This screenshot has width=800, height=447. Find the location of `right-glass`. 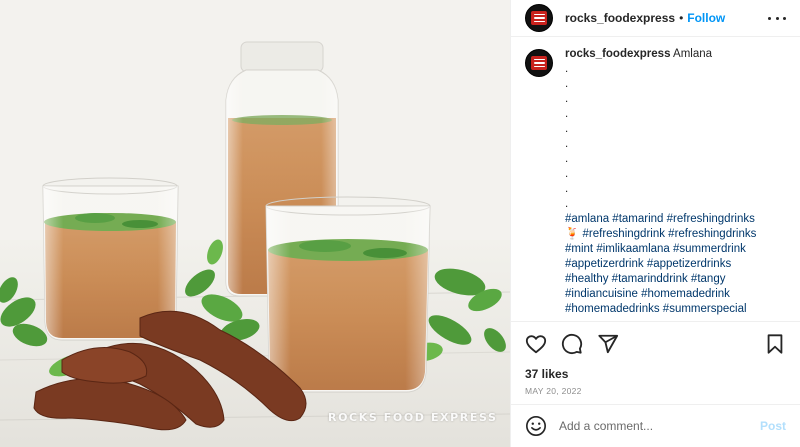

right-glass is located at coordinates (348, 294).